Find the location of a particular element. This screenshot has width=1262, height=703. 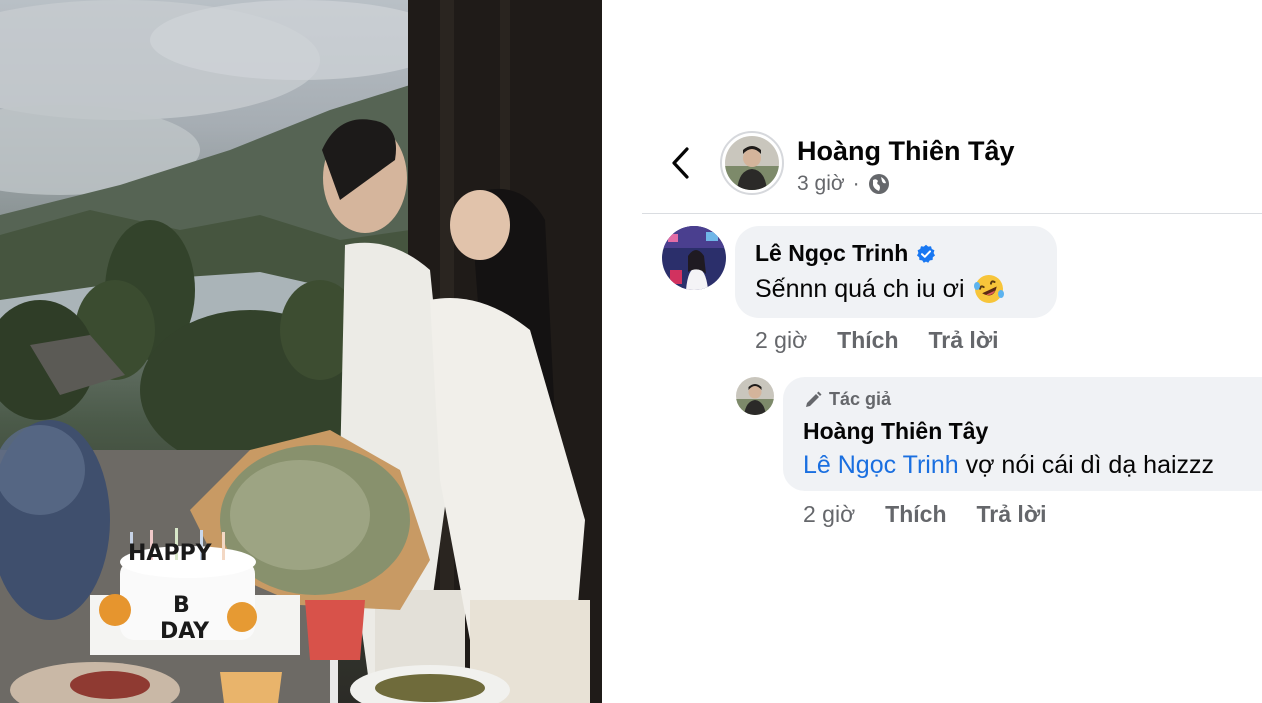

reply-author-avatar is located at coordinates (755, 396).